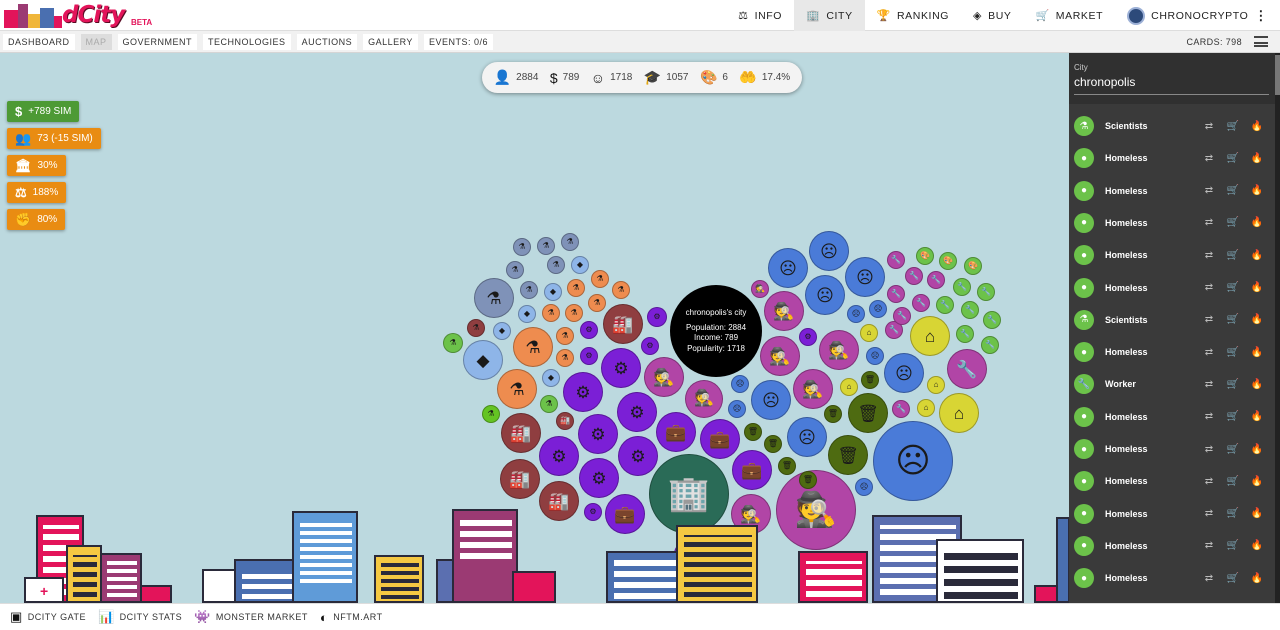 Image resolution: width=1280 pixels, height=630 pixels. I want to click on user-menu: CHRONOCRYPTO ⋮, so click(1197, 15).